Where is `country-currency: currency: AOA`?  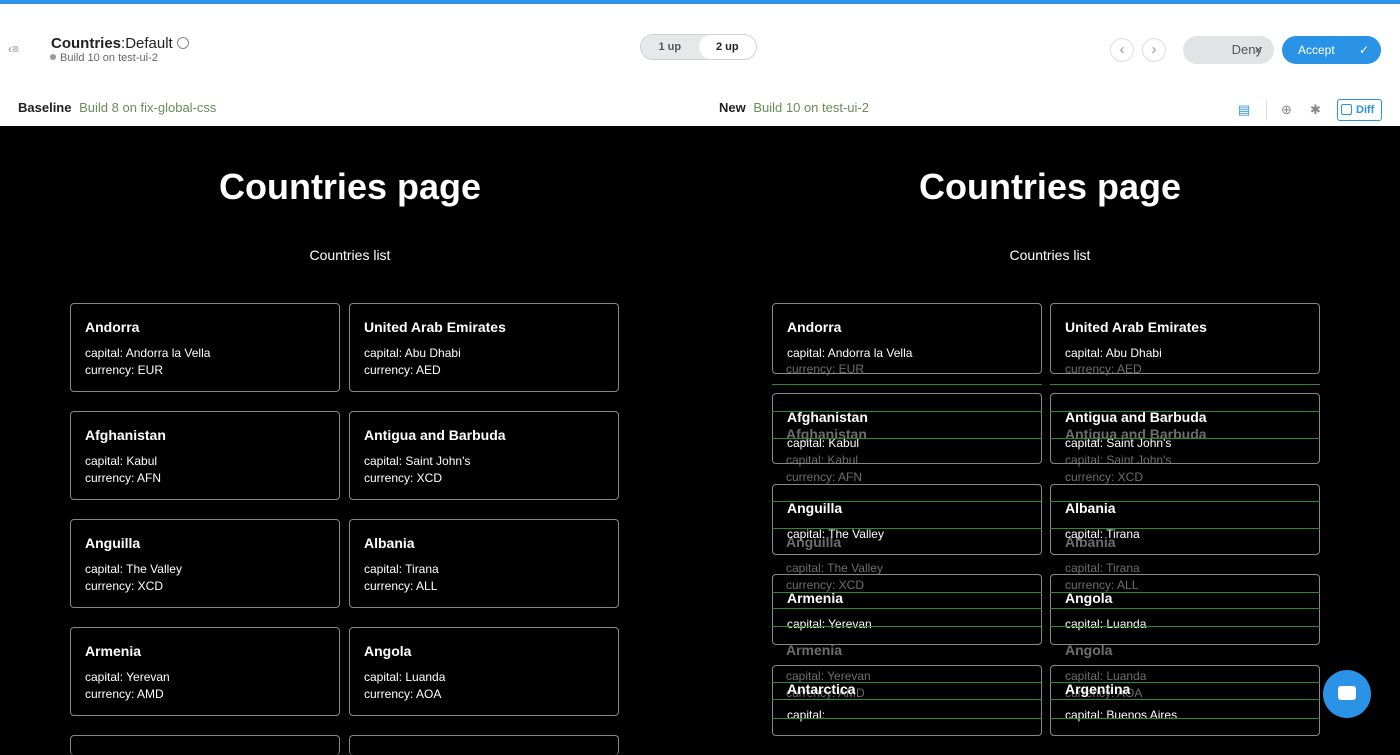 country-currency: currency: AOA is located at coordinates (403, 694).